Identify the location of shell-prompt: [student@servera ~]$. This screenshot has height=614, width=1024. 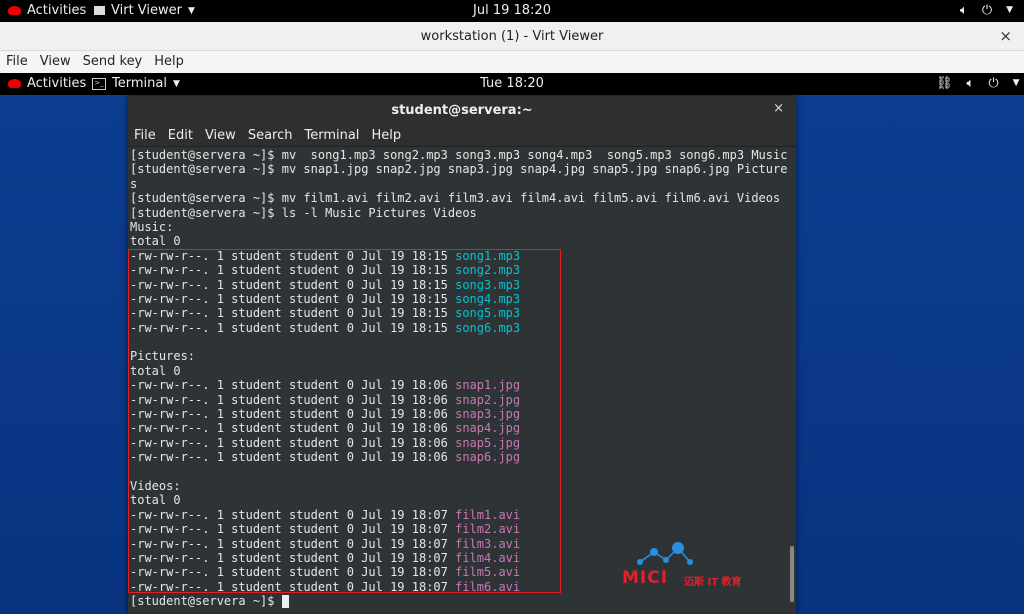
(206, 601).